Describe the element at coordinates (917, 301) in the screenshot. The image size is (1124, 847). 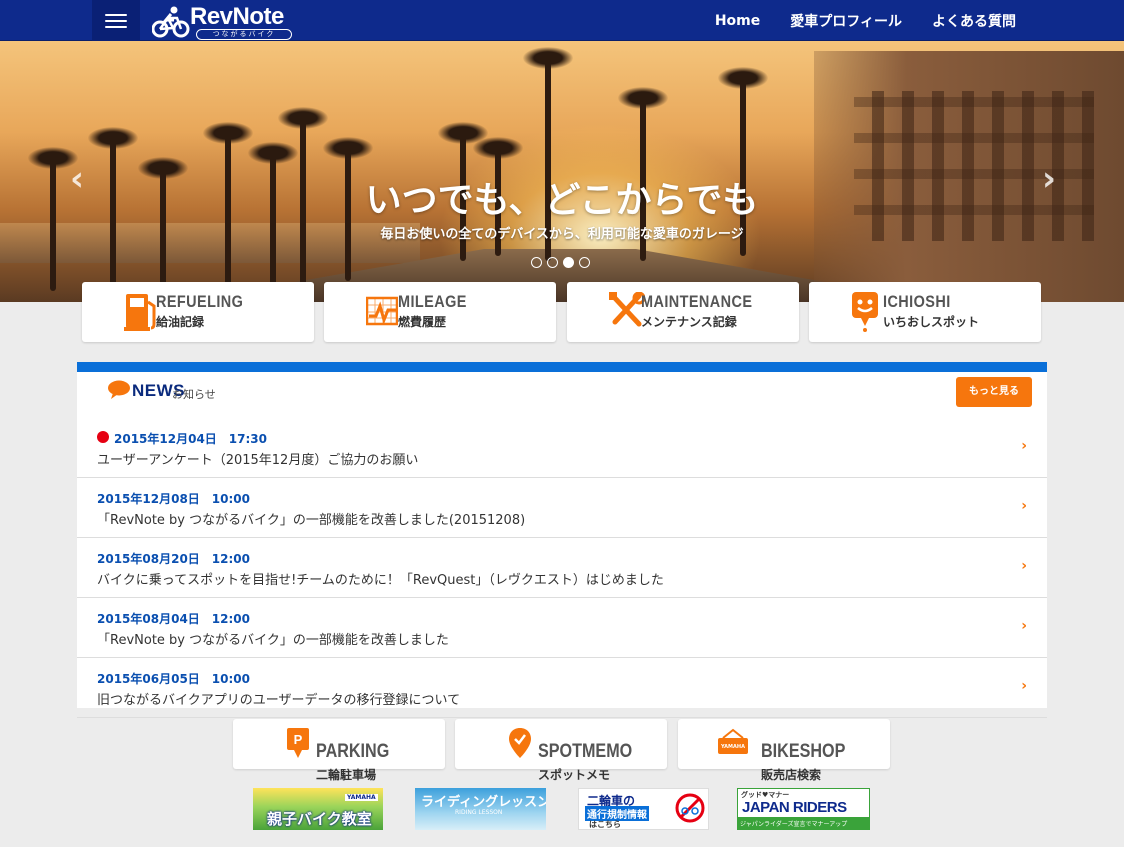
I see `feature-title: ICHIOSHI` at that location.